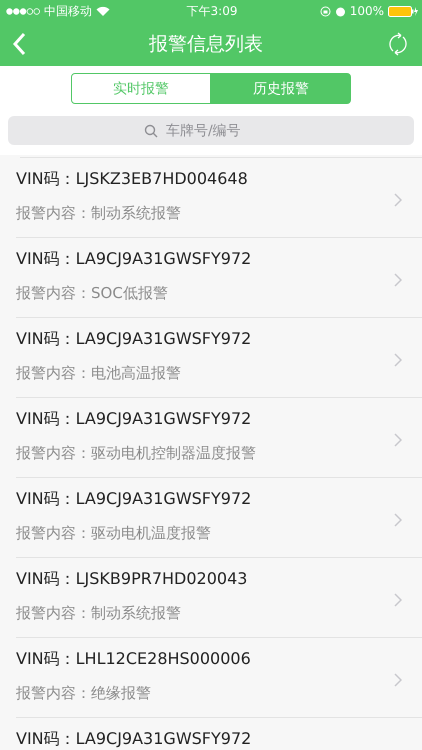  What do you see at coordinates (114, 533) in the screenshot?
I see `alarm-content: 报警内容：驱动电机温度报警` at bounding box center [114, 533].